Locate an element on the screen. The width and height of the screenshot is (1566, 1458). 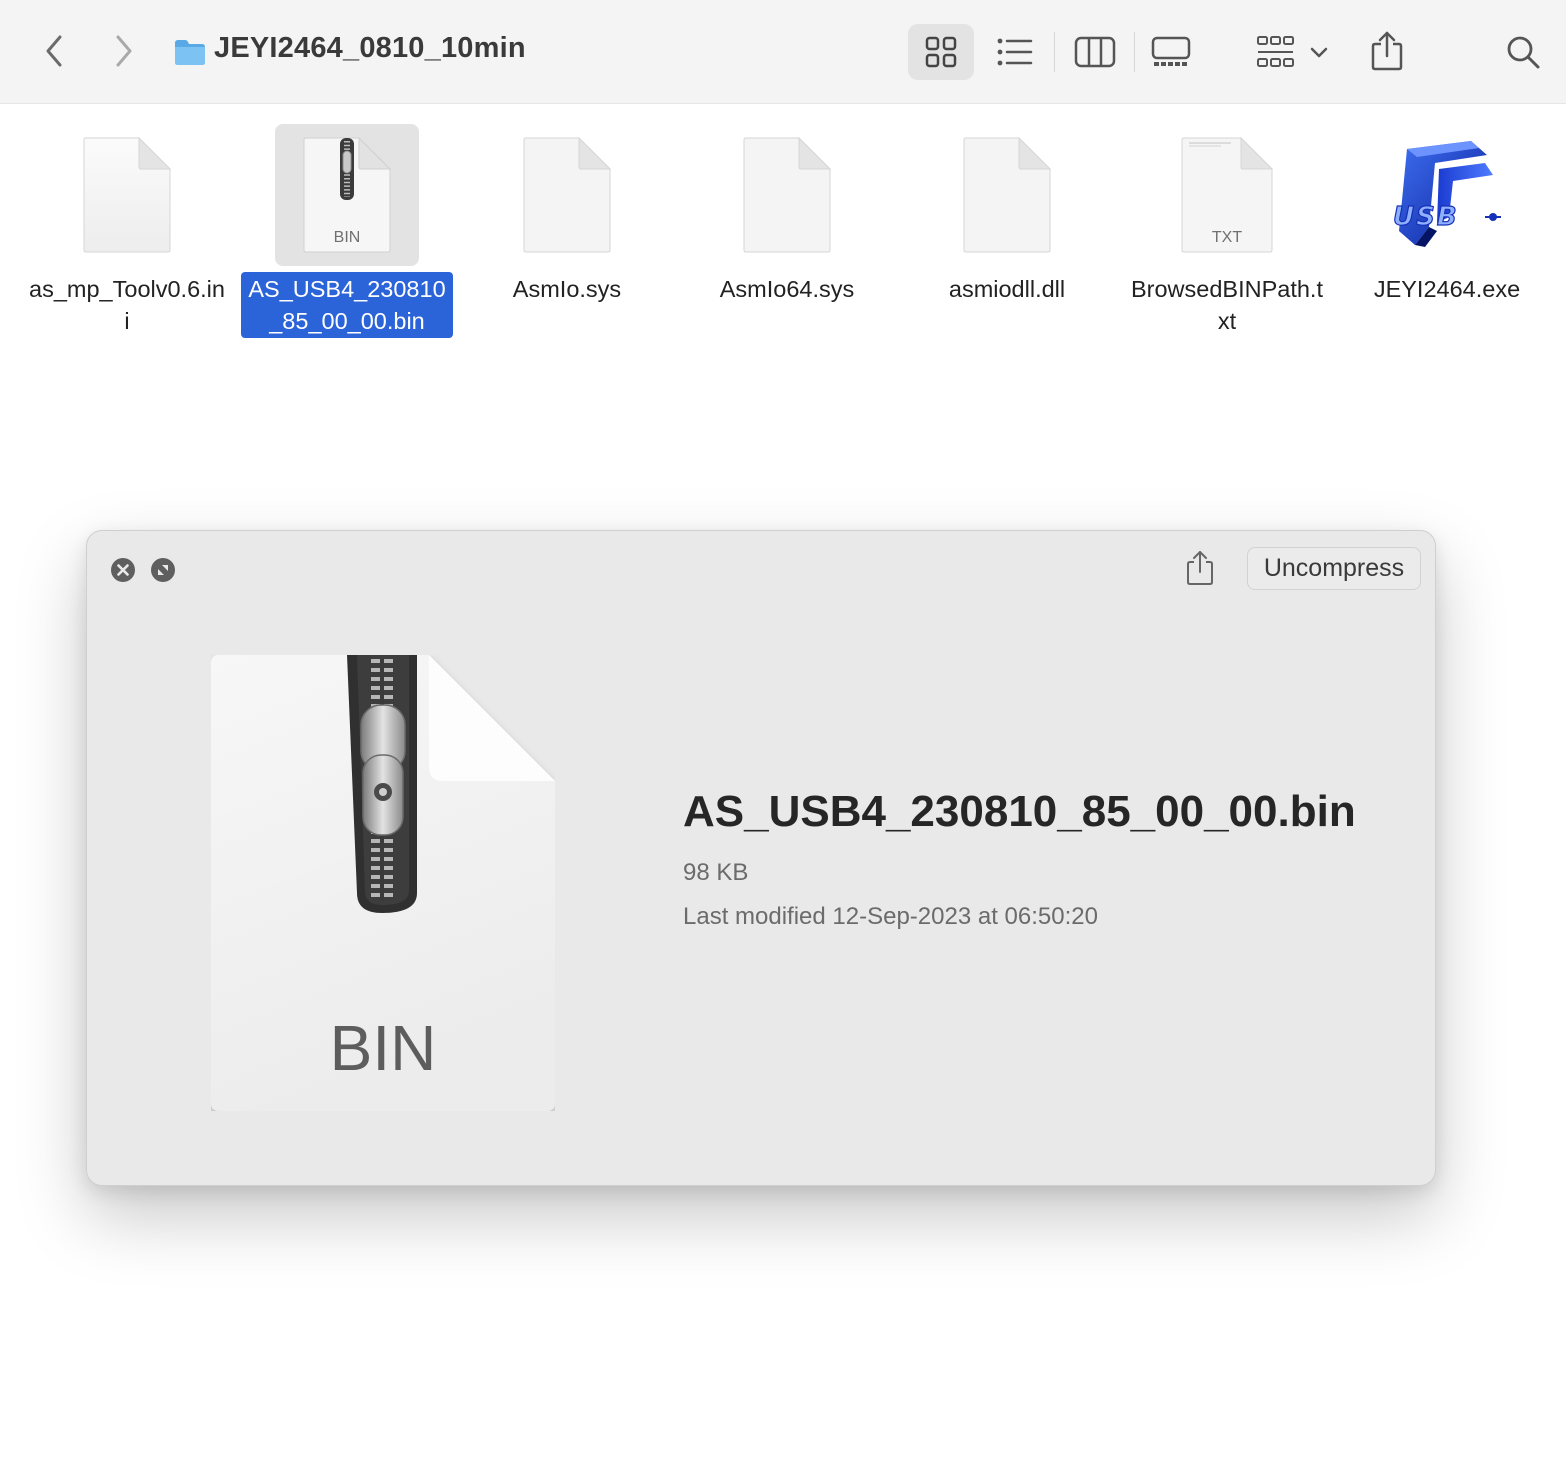
file-item: AsmIo.sys is located at coordinates (567, 239).